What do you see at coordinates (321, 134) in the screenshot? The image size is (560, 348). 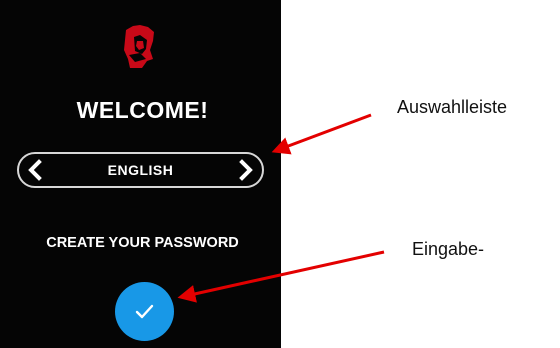 I see `selector-arrow-line` at bounding box center [321, 134].